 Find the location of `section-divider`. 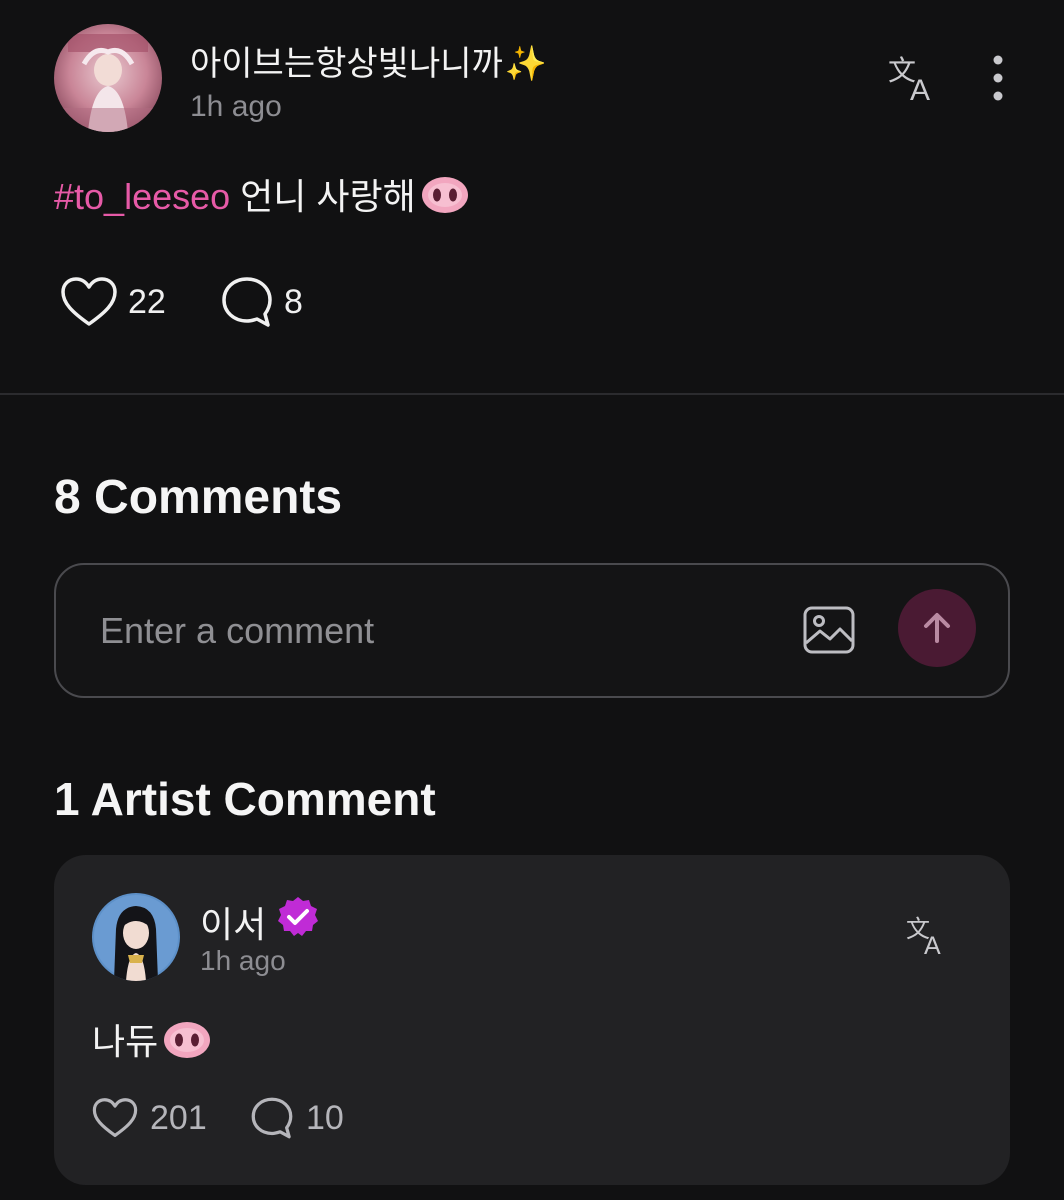

section-divider is located at coordinates (532, 394).